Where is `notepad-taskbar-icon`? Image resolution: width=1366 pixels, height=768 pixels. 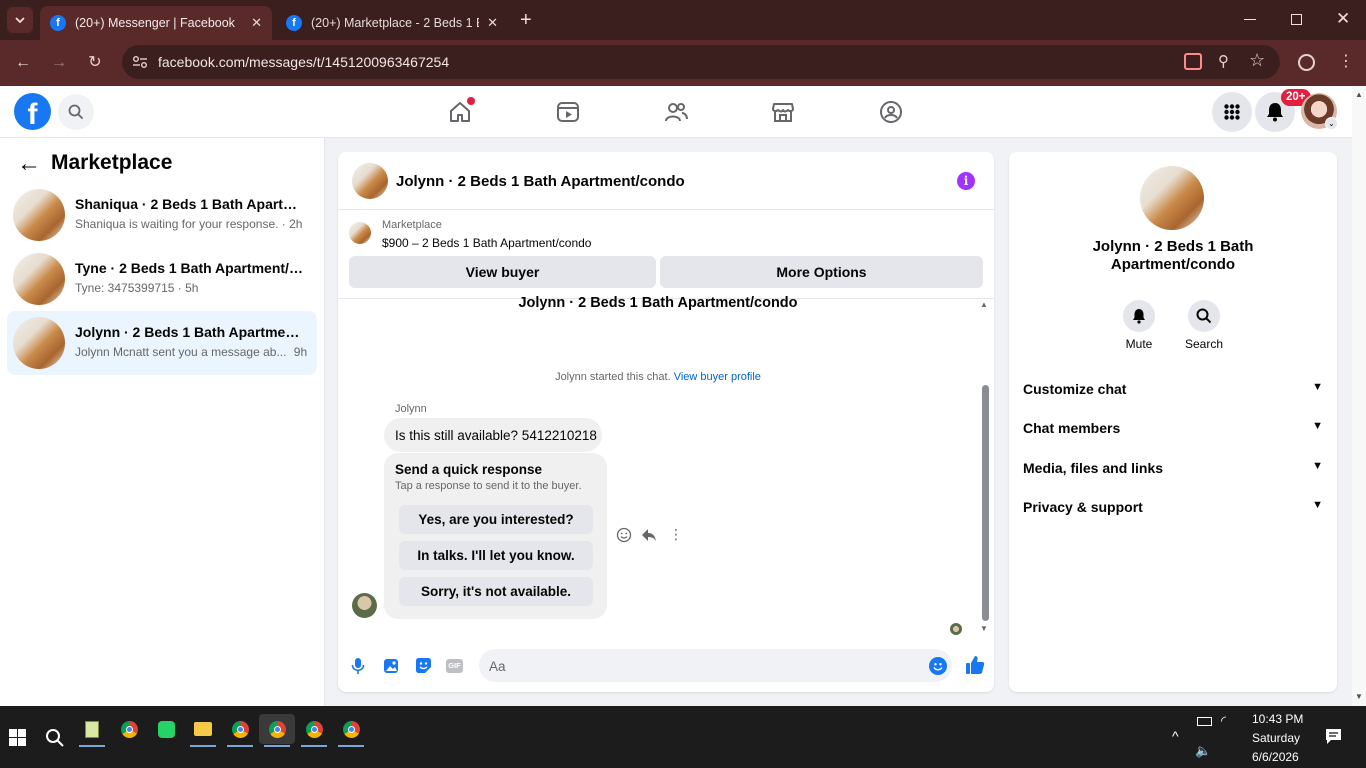 notepad-taskbar-icon is located at coordinates (92, 730).